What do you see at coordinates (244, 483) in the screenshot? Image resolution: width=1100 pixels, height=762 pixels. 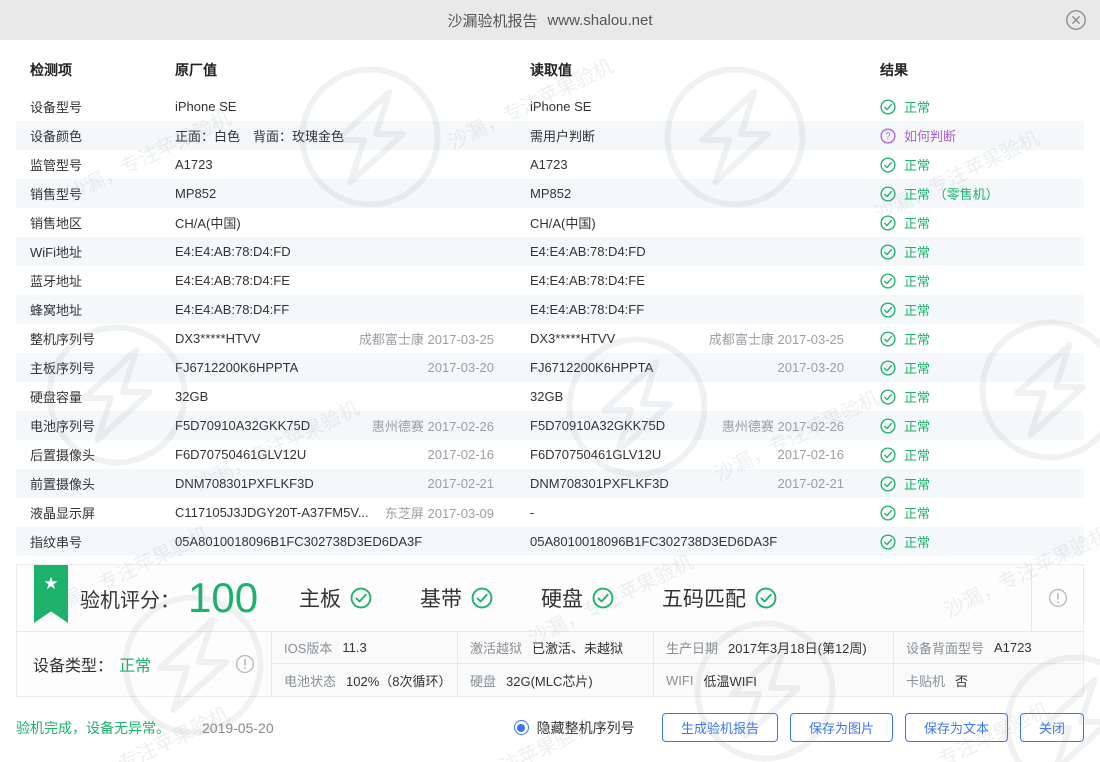 I see `factory-value-text: DNM708301PXFLKF3D` at bounding box center [244, 483].